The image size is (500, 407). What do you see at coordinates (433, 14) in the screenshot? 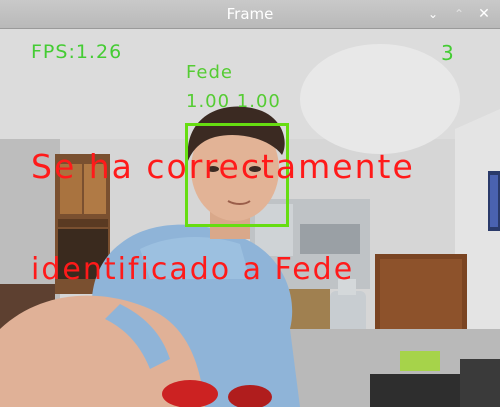
I see `minimize-button: ⌄` at bounding box center [433, 14].